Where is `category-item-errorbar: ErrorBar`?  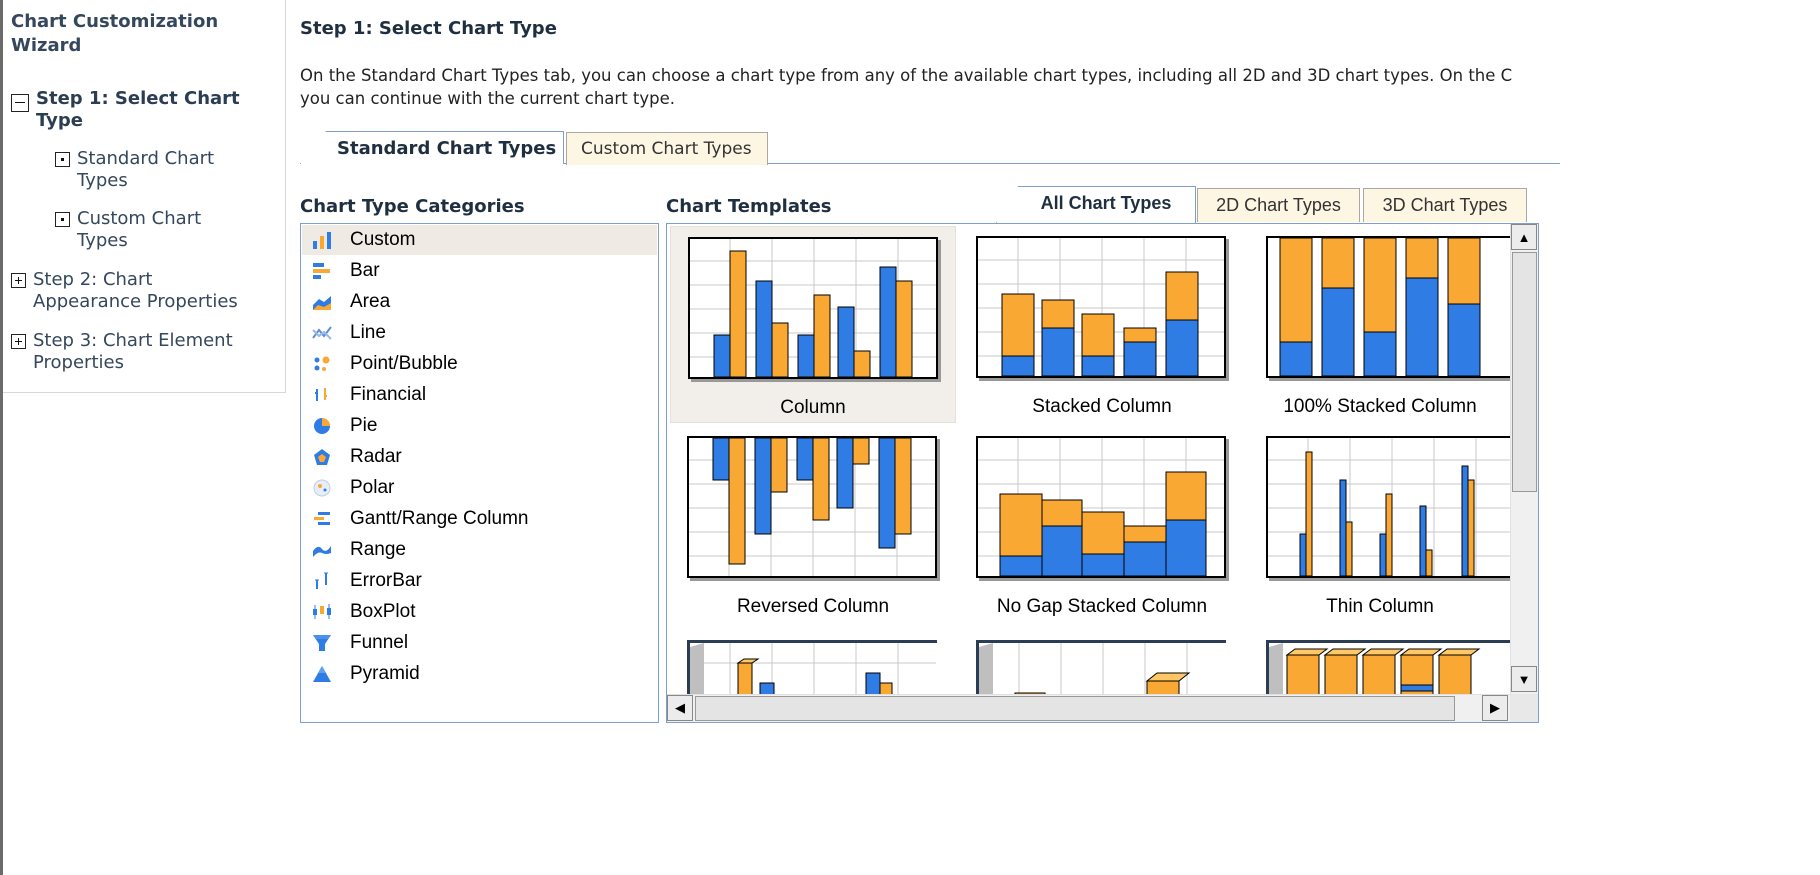 category-item-errorbar: ErrorBar is located at coordinates (479, 581).